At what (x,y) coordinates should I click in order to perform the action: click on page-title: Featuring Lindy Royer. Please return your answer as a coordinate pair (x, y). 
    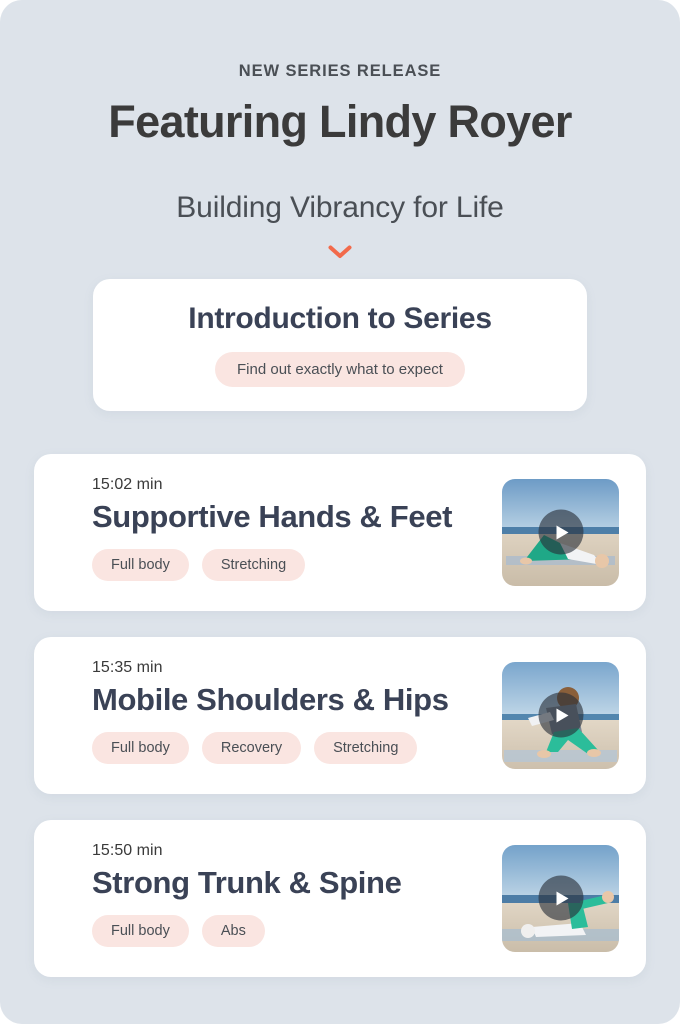
    Looking at the image, I should click on (340, 121).